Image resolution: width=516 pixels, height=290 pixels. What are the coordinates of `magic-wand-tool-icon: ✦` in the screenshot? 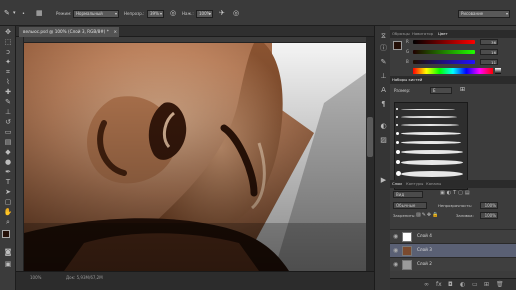 It's located at (8, 62).